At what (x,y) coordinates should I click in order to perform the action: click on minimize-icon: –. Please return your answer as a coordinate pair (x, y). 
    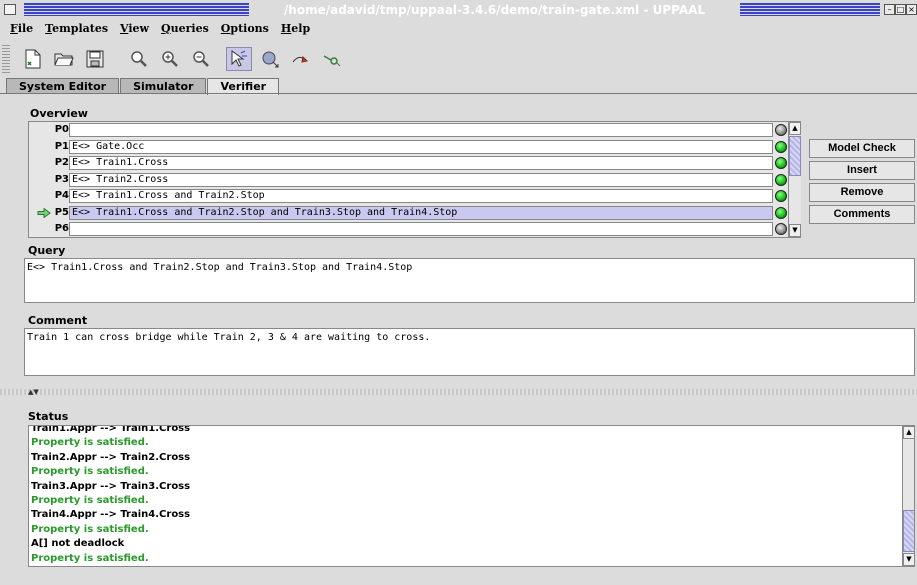
    Looking at the image, I should click on (889, 9).